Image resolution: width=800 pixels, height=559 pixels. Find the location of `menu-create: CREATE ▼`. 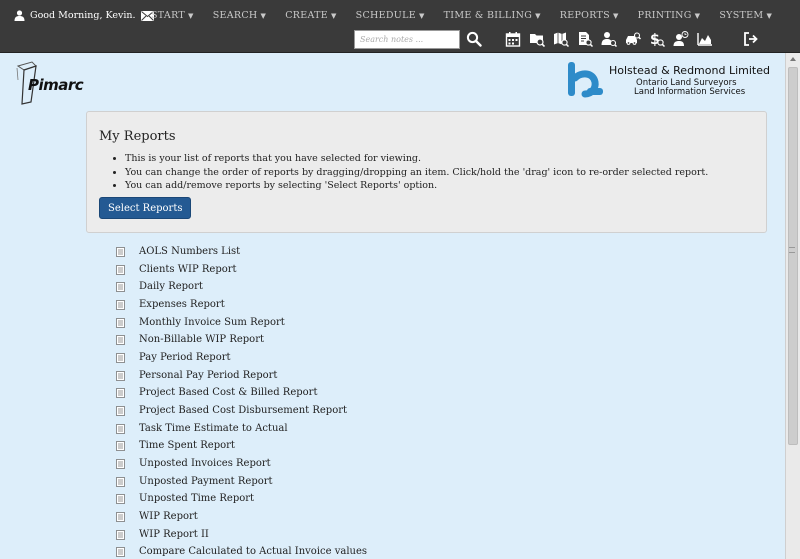

menu-create: CREATE ▼ is located at coordinates (310, 15).